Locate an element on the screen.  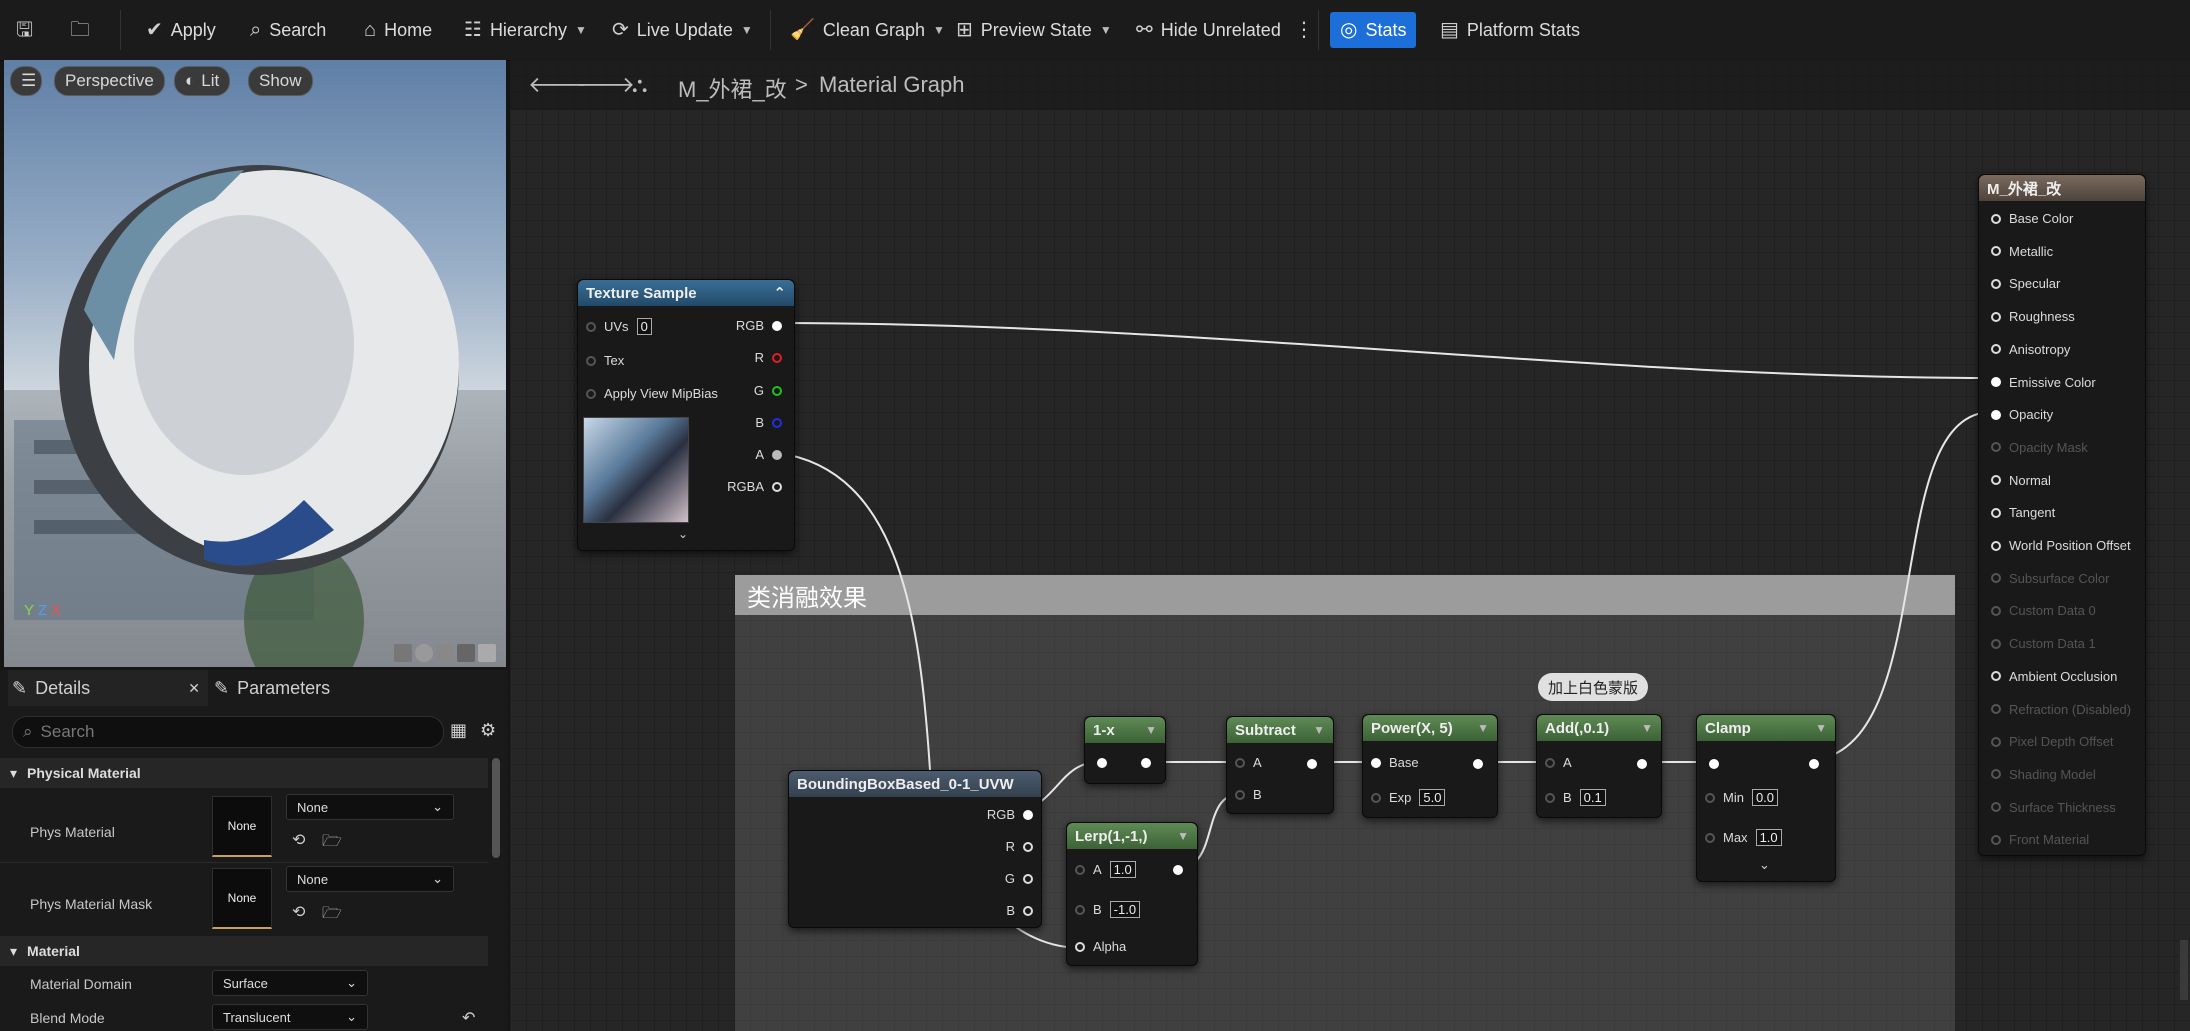
a-pin: A 1.0 is located at coordinates (1105, 869).